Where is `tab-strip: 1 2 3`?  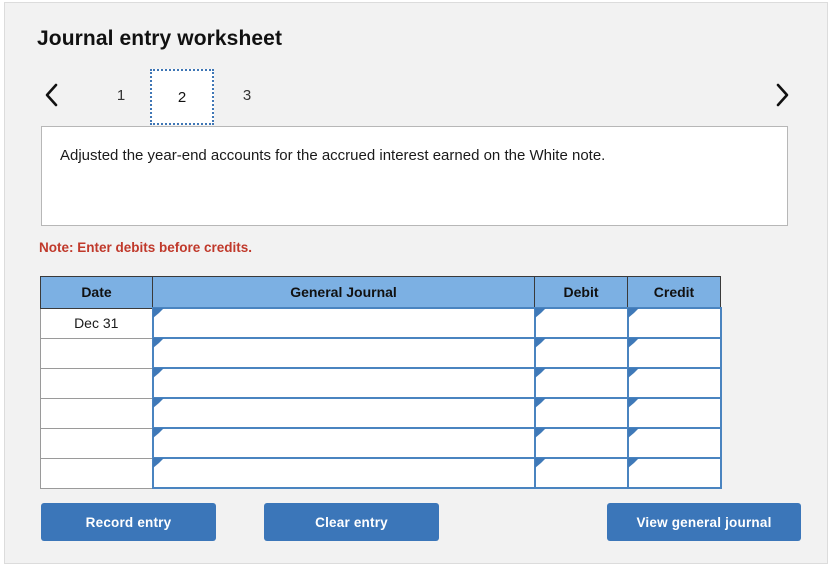
tab-strip: 1 2 3 is located at coordinates (417, 99).